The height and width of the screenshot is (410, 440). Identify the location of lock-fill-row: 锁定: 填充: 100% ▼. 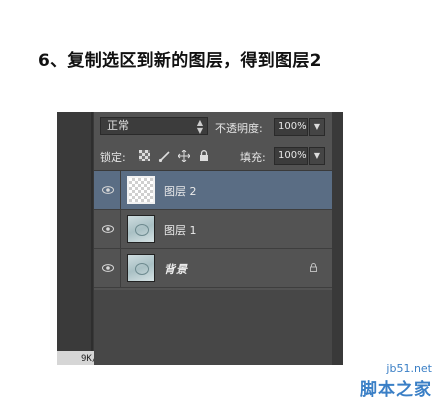
(213, 156).